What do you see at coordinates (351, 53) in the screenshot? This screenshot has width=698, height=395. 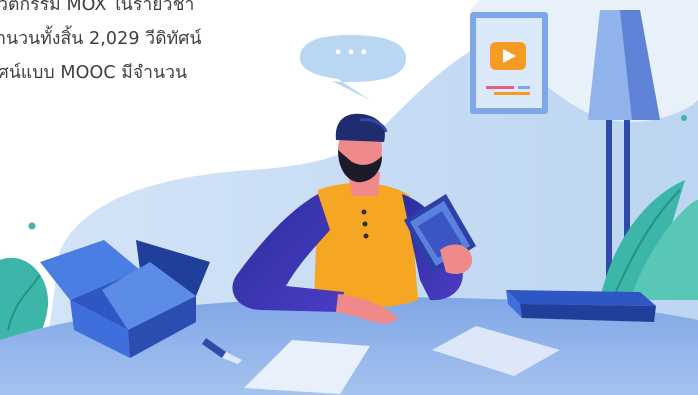 I see `speech-bubble-dots: • • •` at bounding box center [351, 53].